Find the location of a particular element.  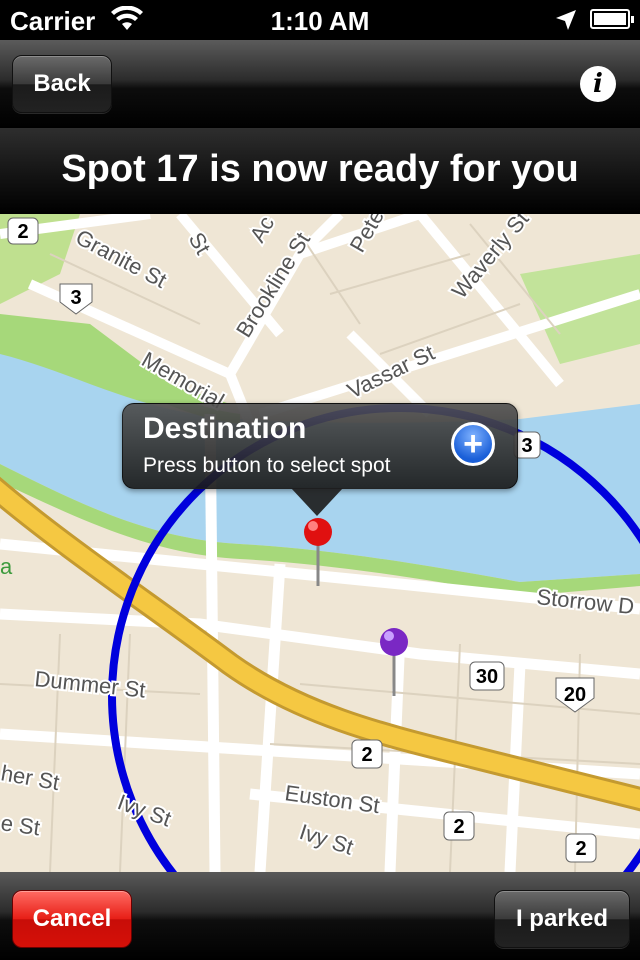

street-label: e St is located at coordinates (21, 825).